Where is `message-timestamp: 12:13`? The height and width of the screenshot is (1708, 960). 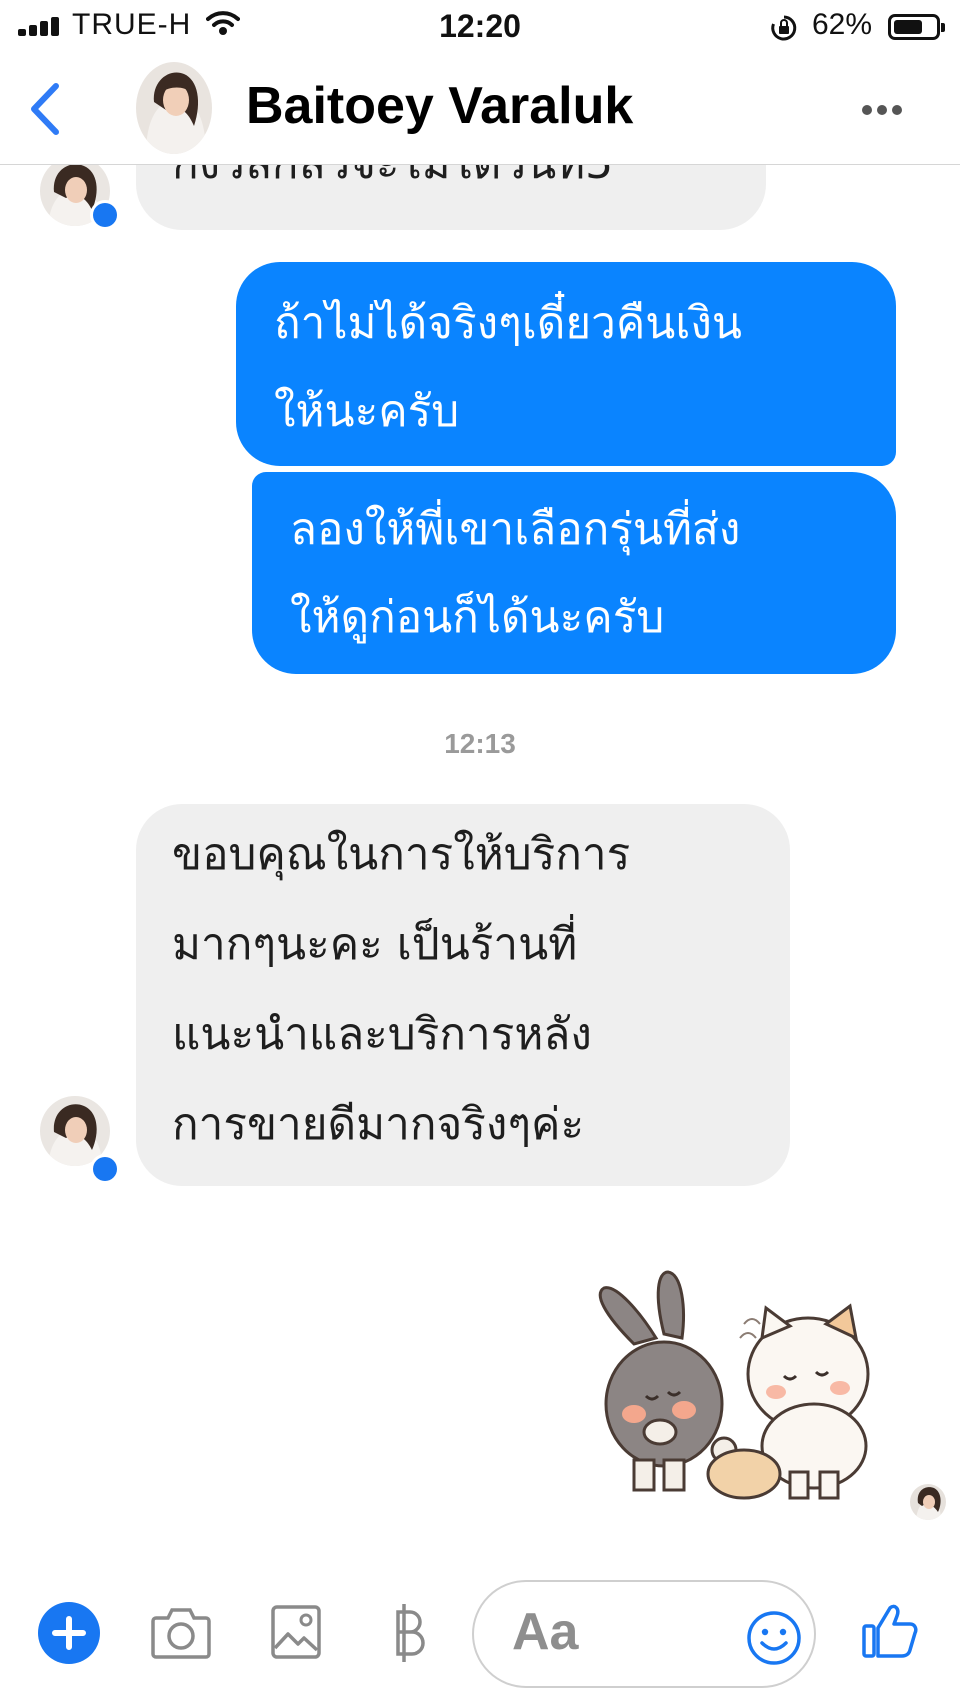
message-timestamp: 12:13 is located at coordinates (480, 743).